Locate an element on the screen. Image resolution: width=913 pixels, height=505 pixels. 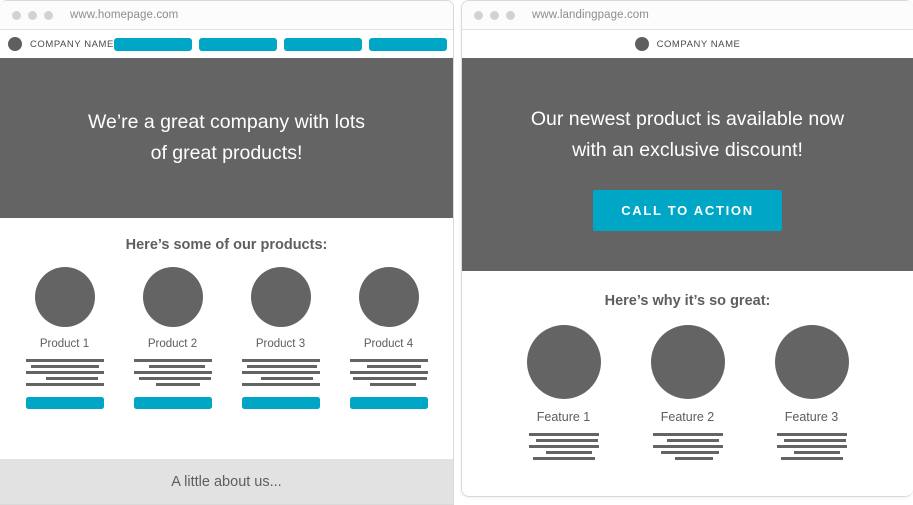
company-name-label: COMPANY NAME is located at coordinates (72, 44).